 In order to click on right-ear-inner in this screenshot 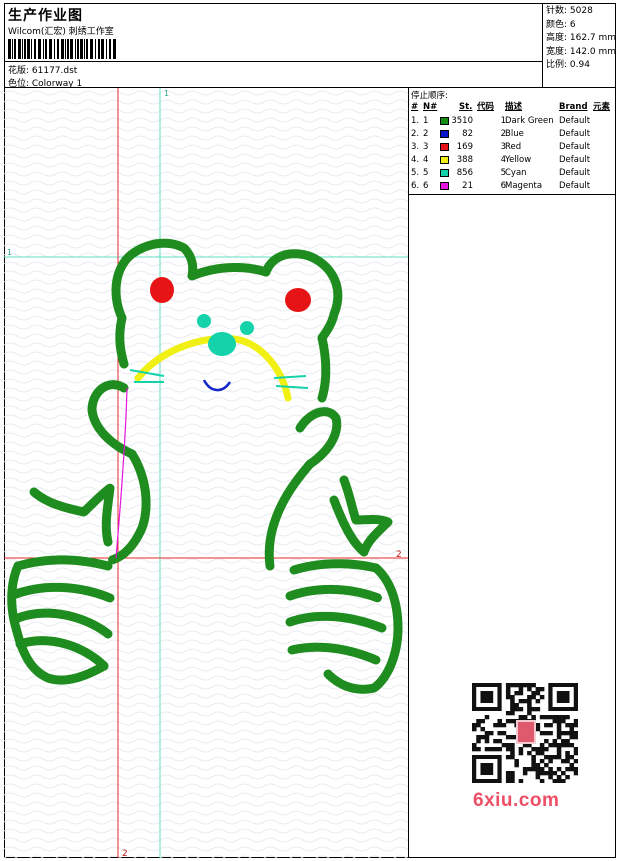, I will do `click(298, 300)`.